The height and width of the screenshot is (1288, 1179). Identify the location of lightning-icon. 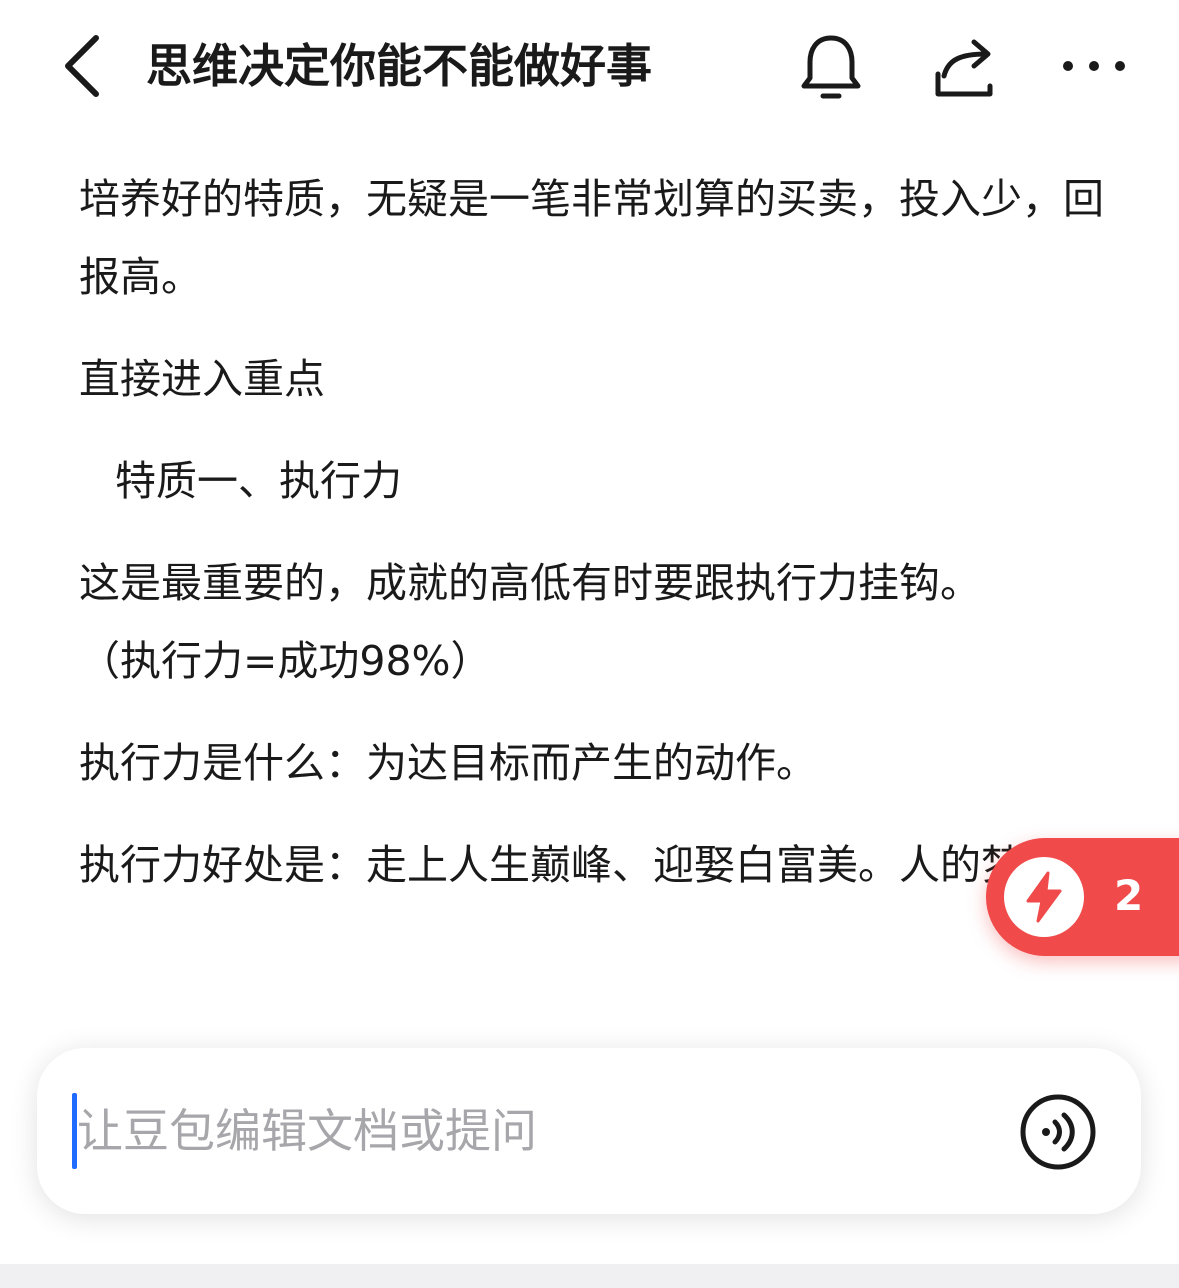
(1044, 897).